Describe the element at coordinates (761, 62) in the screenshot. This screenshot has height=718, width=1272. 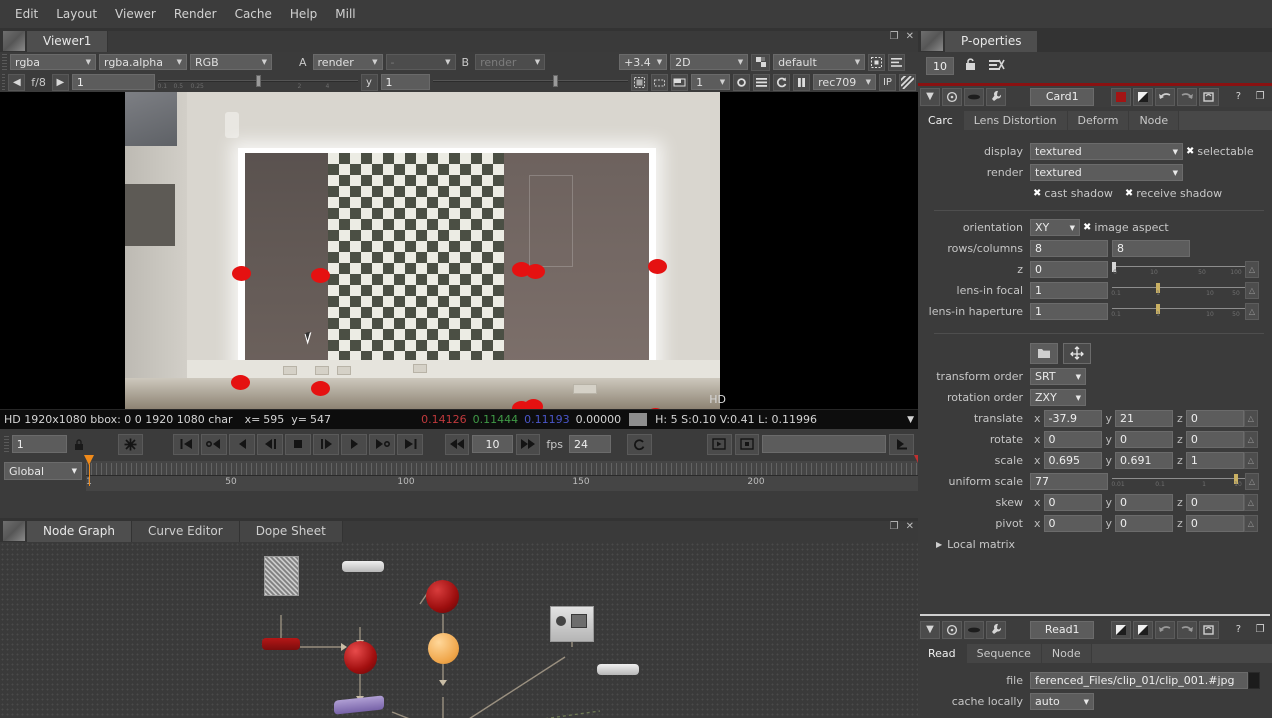
I see `proxy-toggle-icon` at that location.